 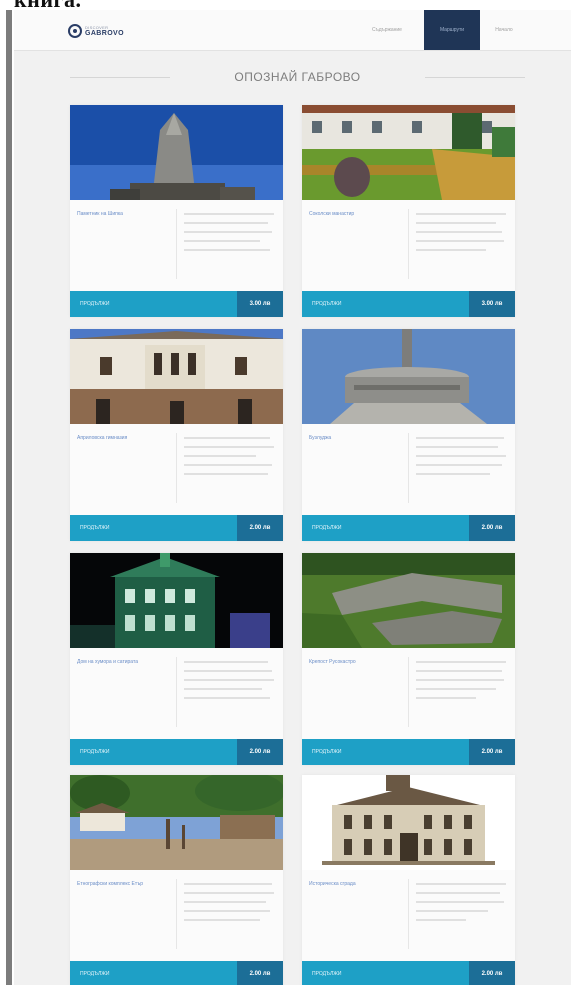 What do you see at coordinates (176, 600) in the screenshot?
I see `illuminated-house-photo` at bounding box center [176, 600].